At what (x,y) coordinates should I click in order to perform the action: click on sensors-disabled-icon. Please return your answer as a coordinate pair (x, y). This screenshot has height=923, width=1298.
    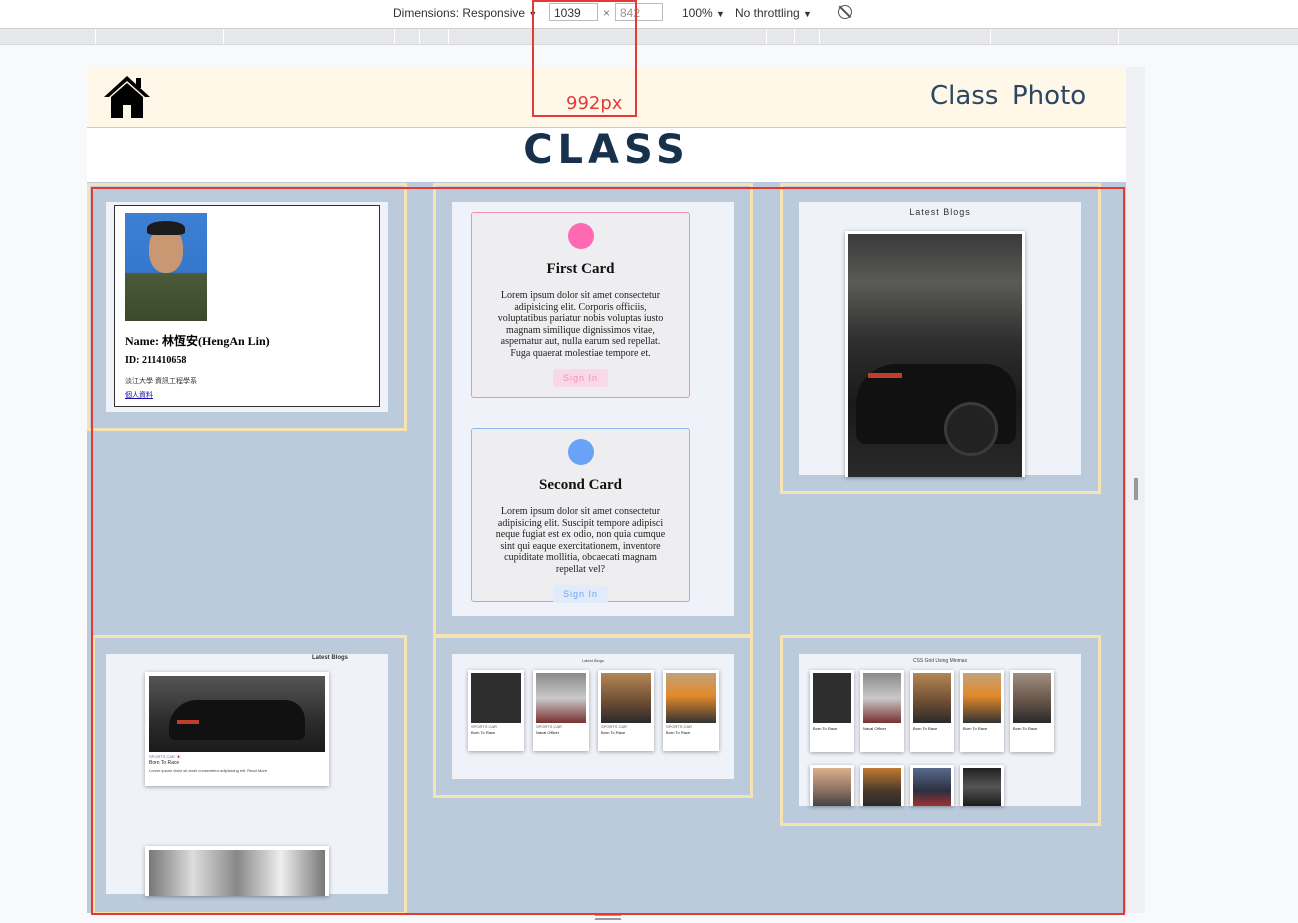
    Looking at the image, I should click on (845, 12).